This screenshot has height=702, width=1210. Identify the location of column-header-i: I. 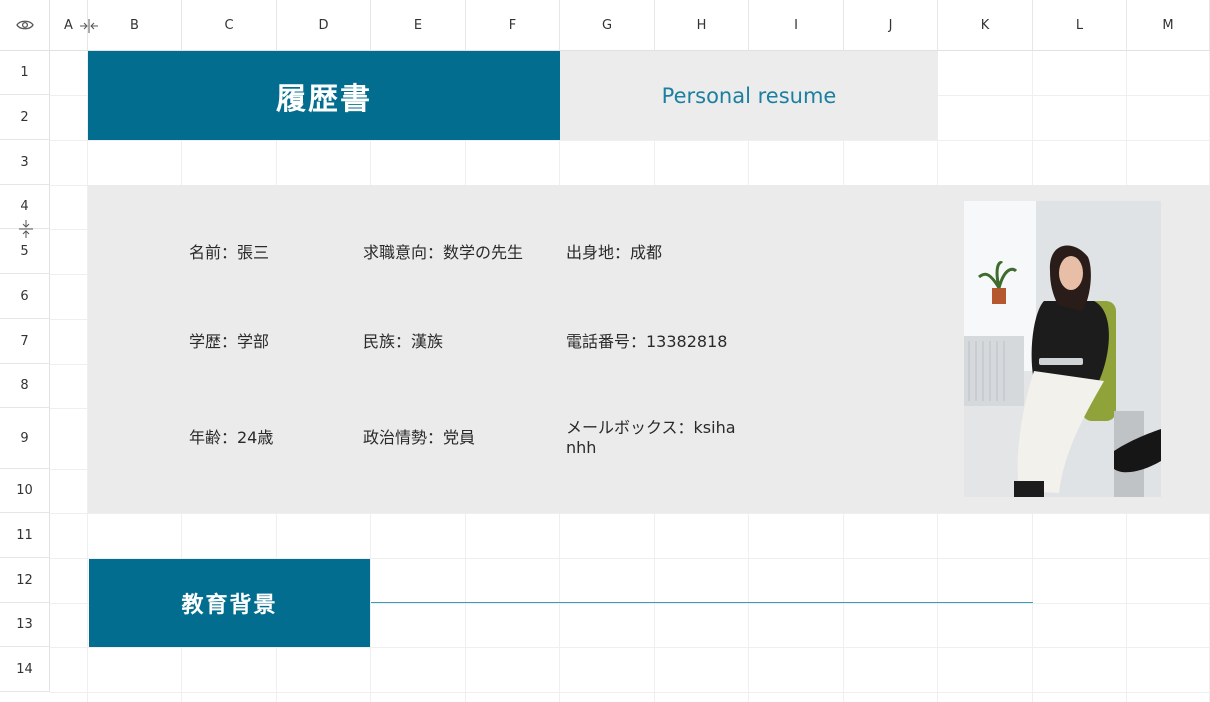
(796, 25).